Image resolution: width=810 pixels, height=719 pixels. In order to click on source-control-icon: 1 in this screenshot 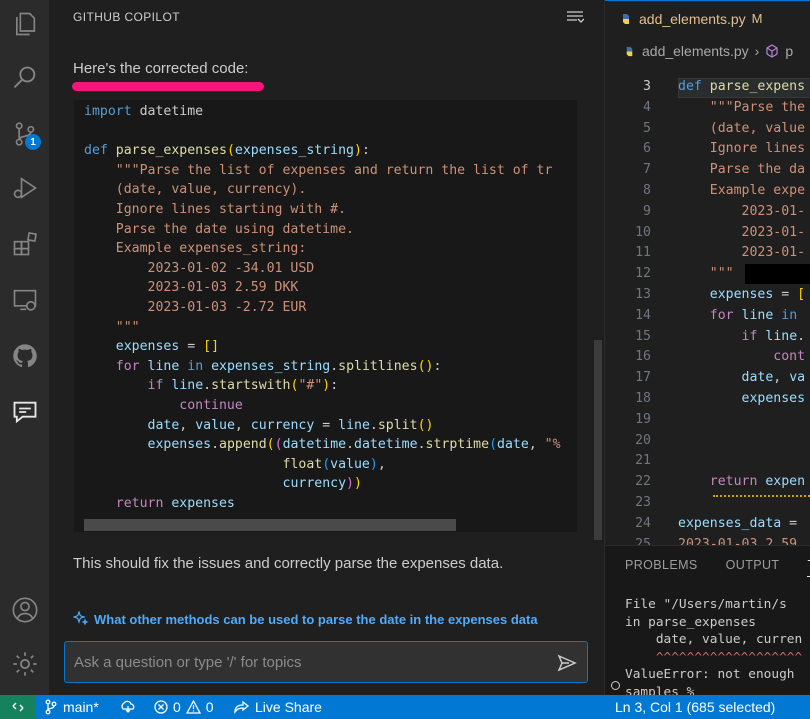, I will do `click(25, 134)`.